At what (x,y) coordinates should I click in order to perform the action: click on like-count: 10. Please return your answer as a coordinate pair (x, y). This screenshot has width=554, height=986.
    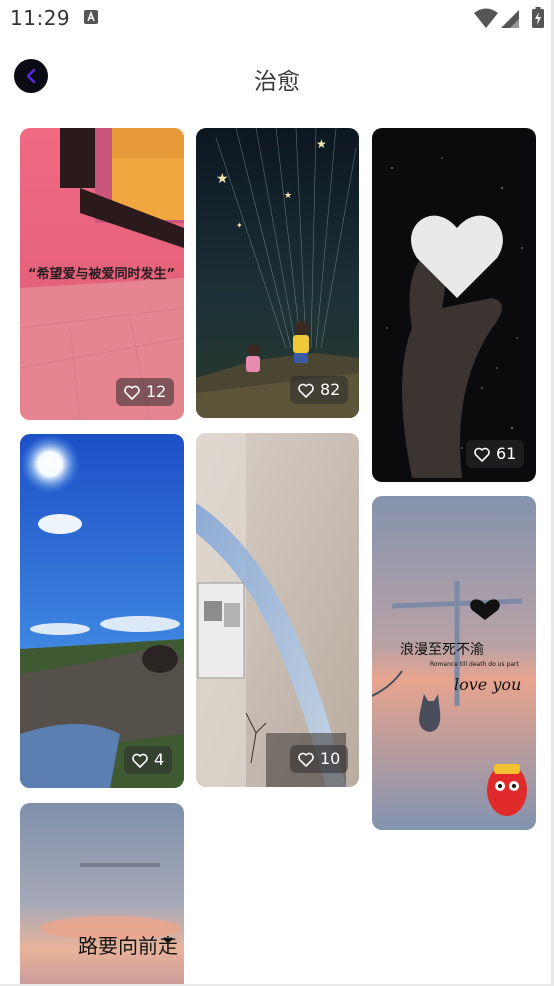
    Looking at the image, I should click on (330, 758).